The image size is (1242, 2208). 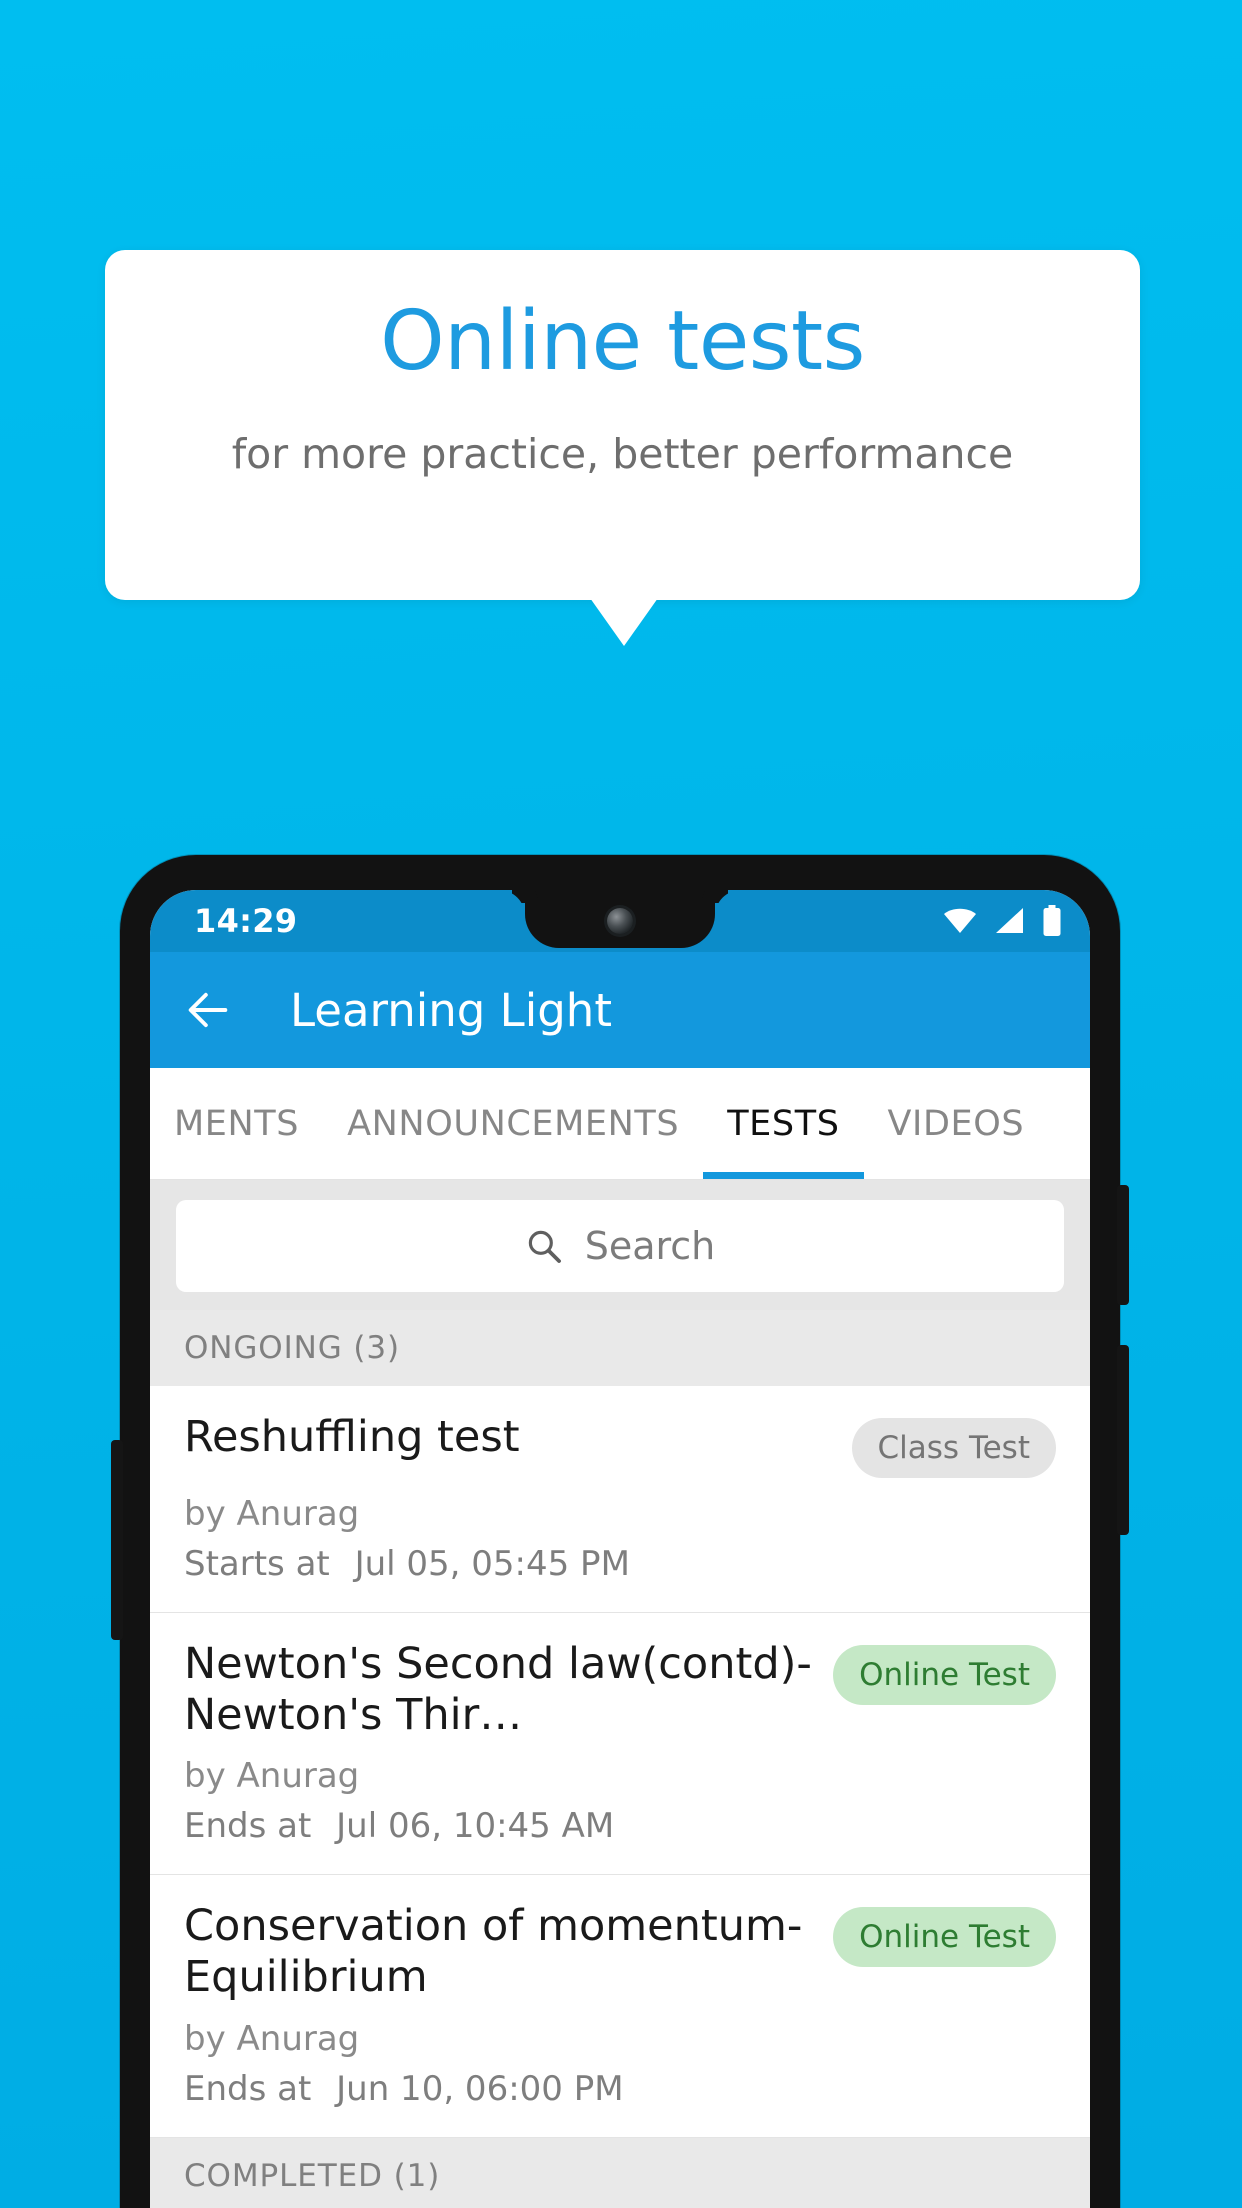 What do you see at coordinates (620, 1348) in the screenshot?
I see `section-header-ongoing: ONGOING (3)` at bounding box center [620, 1348].